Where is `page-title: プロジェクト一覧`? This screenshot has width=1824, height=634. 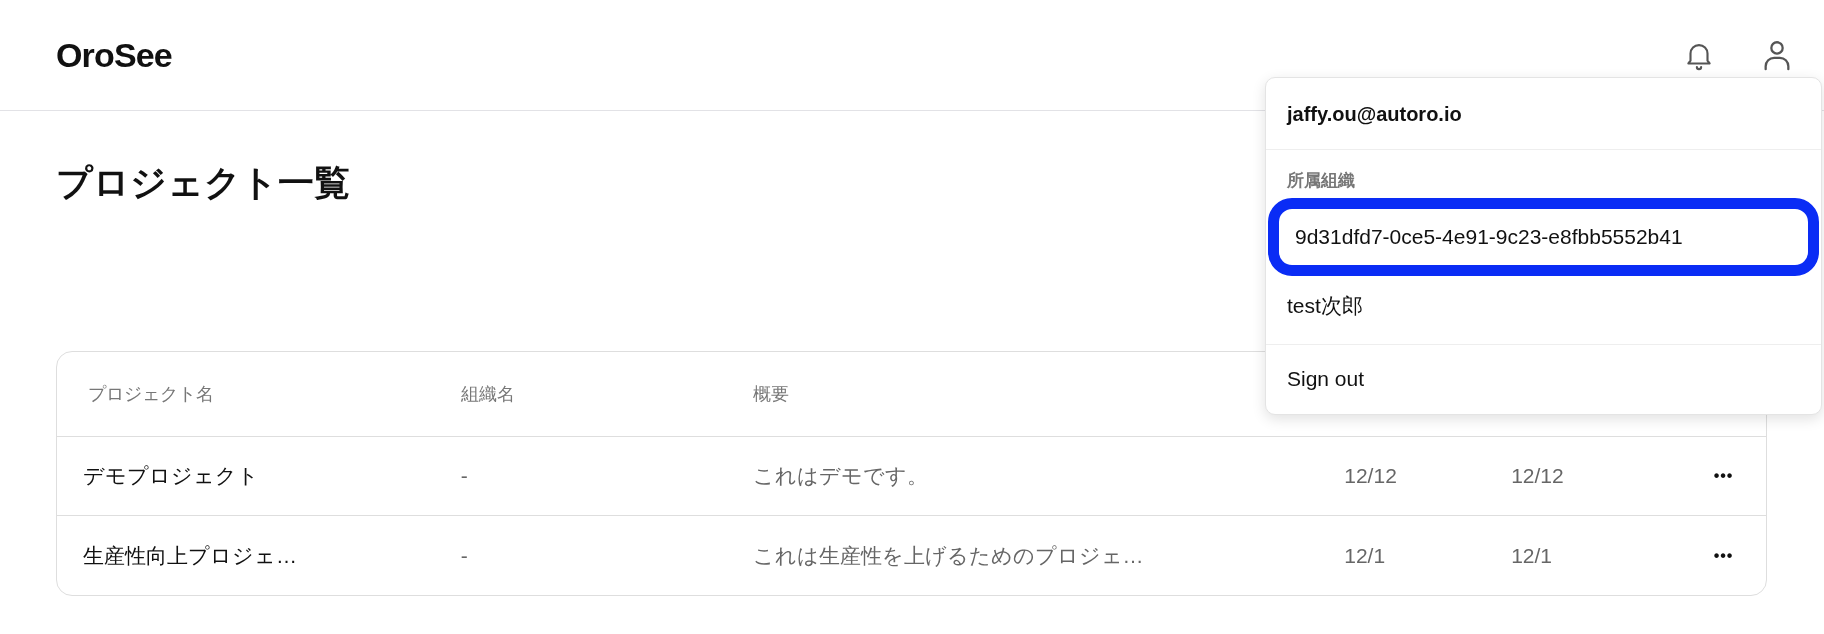 page-title: プロジェクト一覧 is located at coordinates (203, 183).